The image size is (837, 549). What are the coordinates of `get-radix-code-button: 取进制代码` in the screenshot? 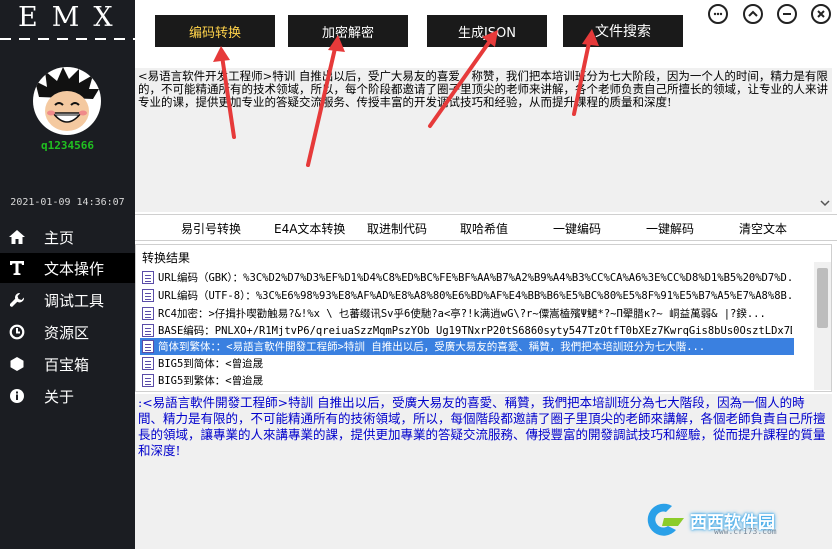 It's located at (397, 228).